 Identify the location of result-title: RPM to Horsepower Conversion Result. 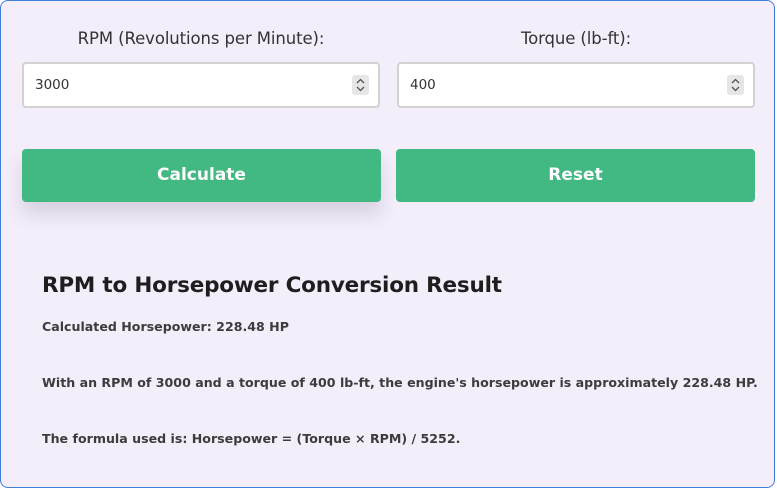
(272, 285).